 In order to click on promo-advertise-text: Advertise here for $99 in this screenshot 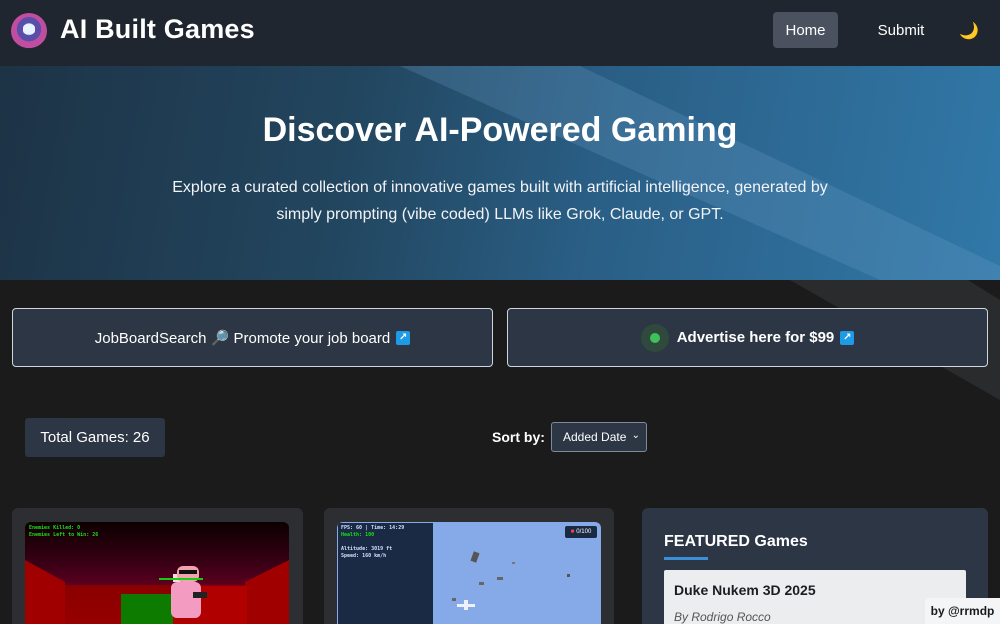, I will do `click(755, 337)`.